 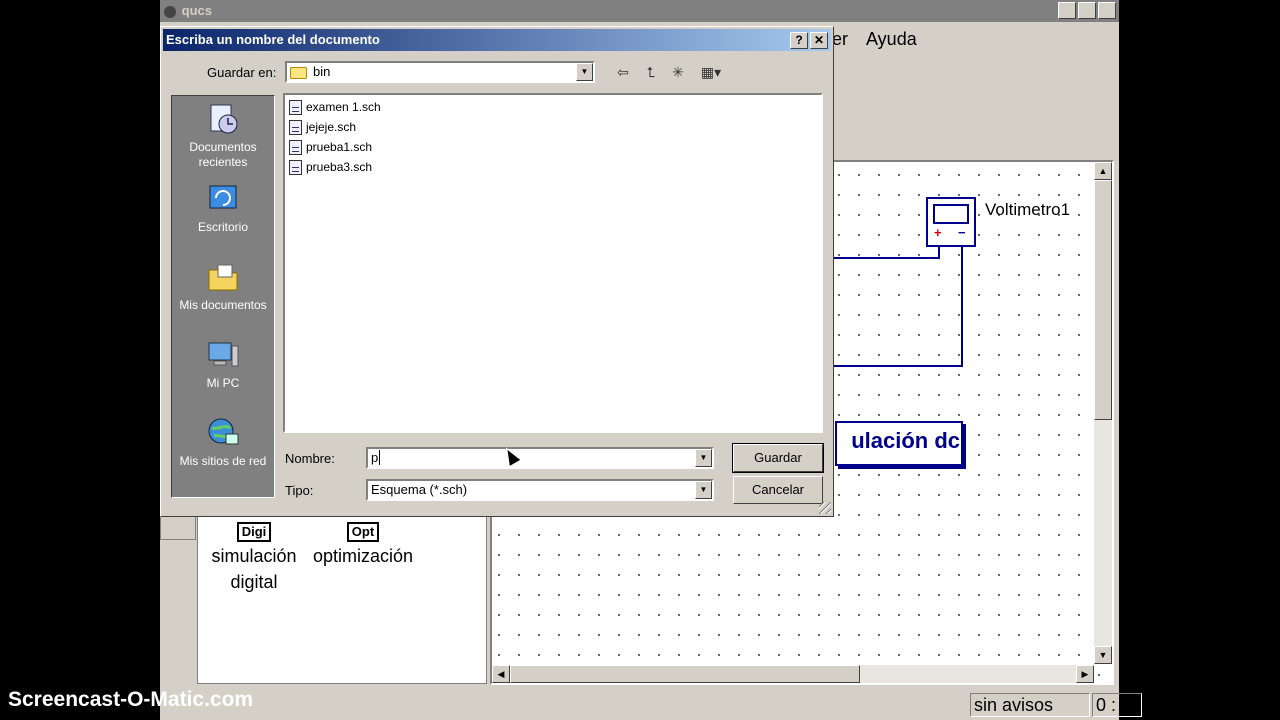 I want to click on place-my-documents: Mis documentos, so click(x=223, y=286).